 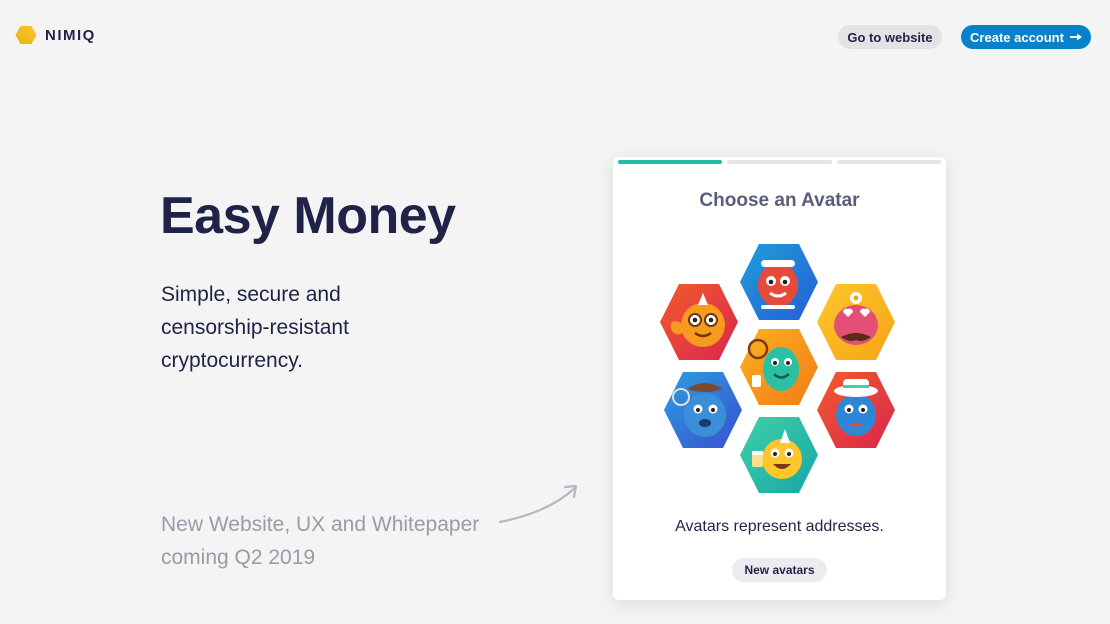 I want to click on create-account-button: Create account, so click(x=1026, y=37).